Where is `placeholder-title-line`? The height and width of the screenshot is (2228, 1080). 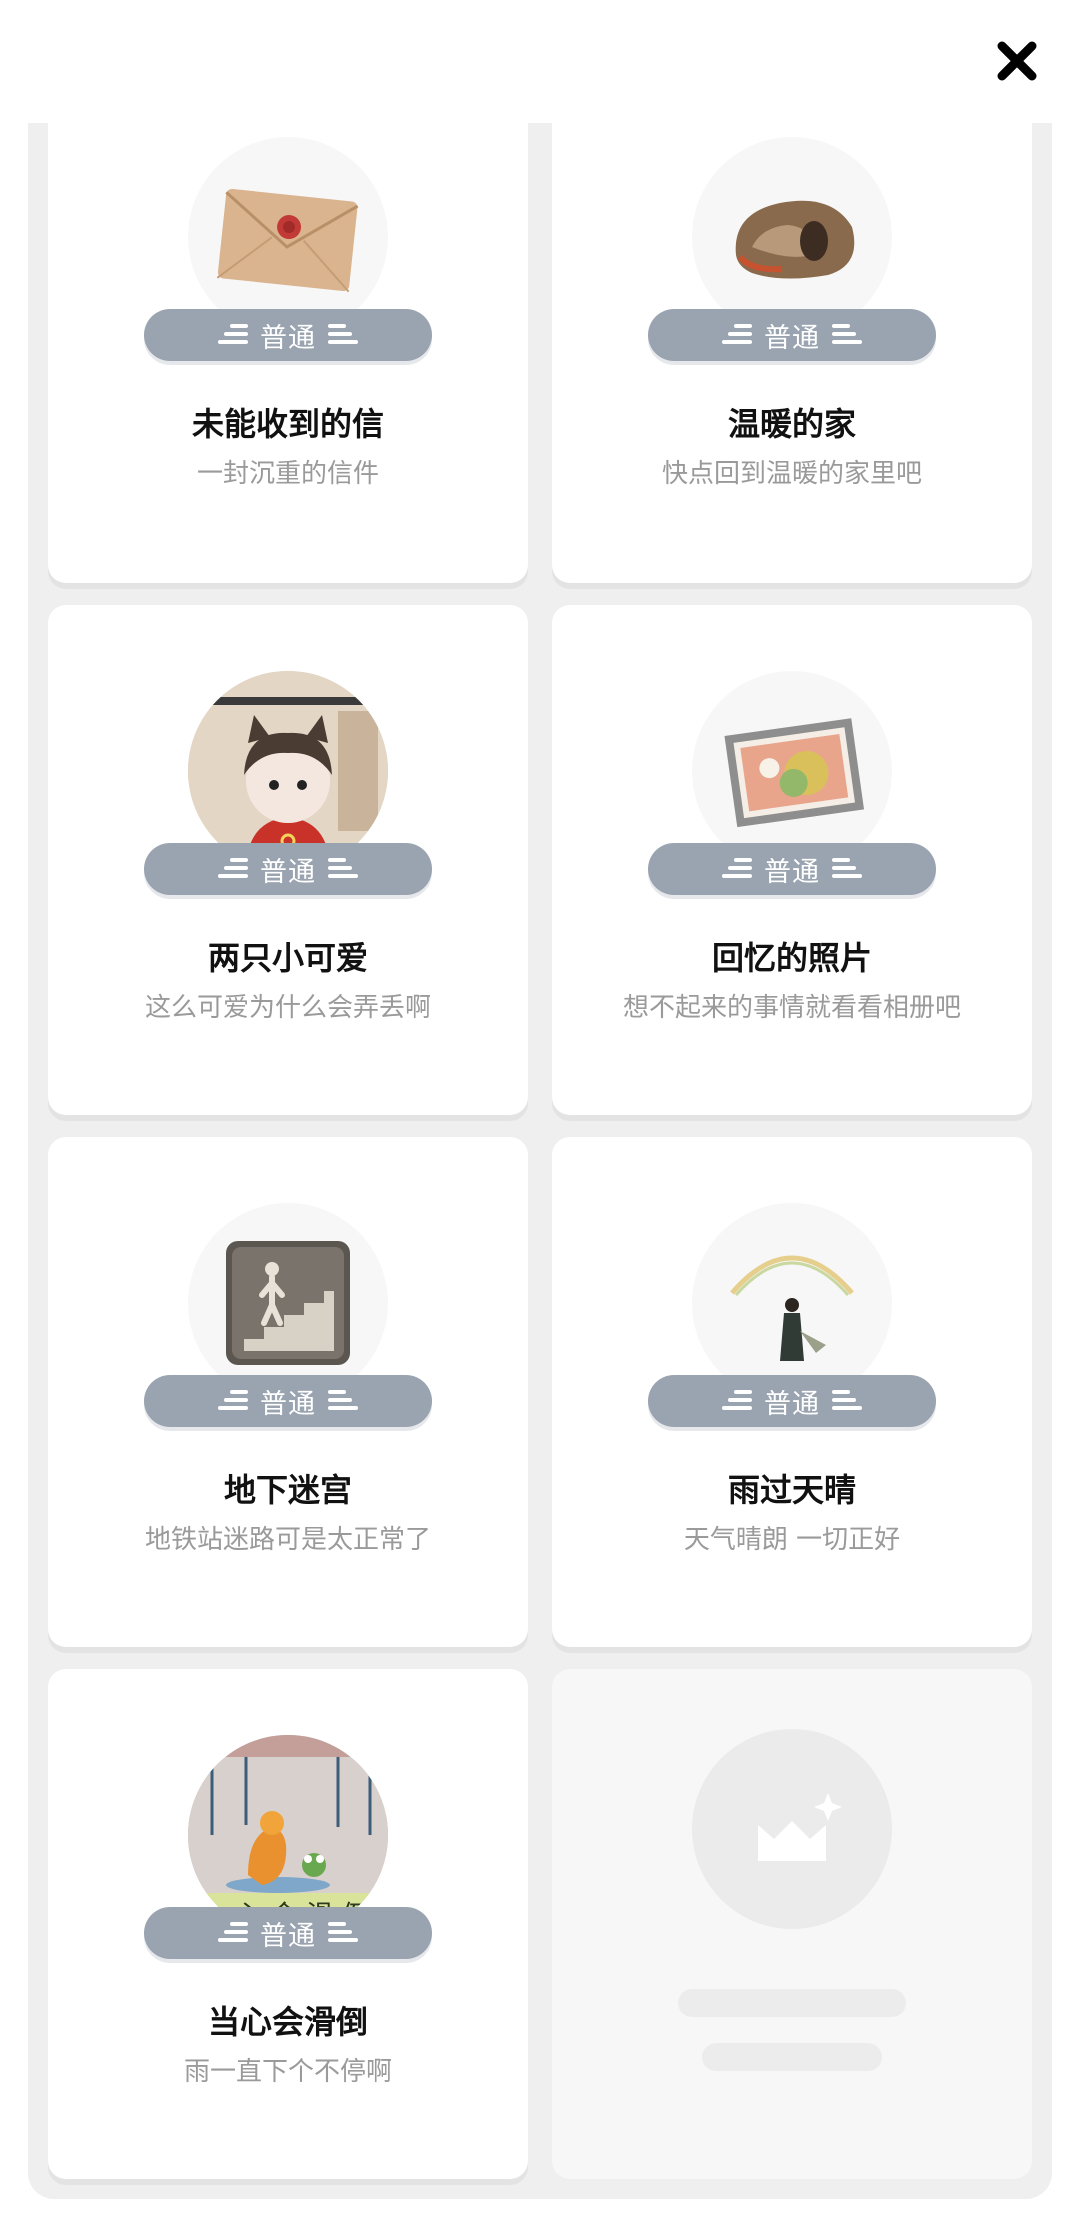
placeholder-title-line is located at coordinates (792, 2003).